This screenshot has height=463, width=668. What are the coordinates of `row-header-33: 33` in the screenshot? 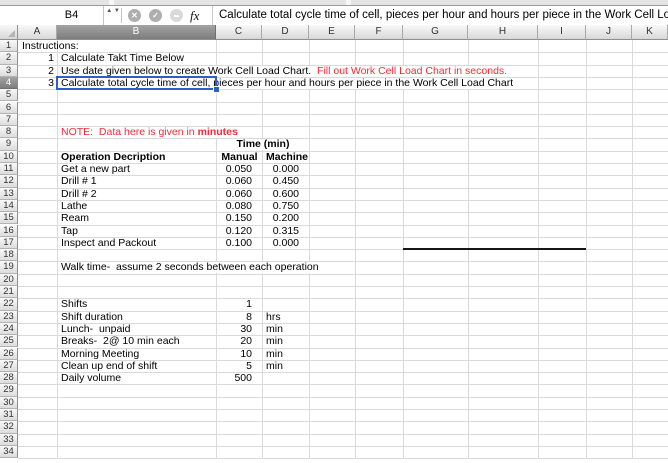 It's located at (9, 439).